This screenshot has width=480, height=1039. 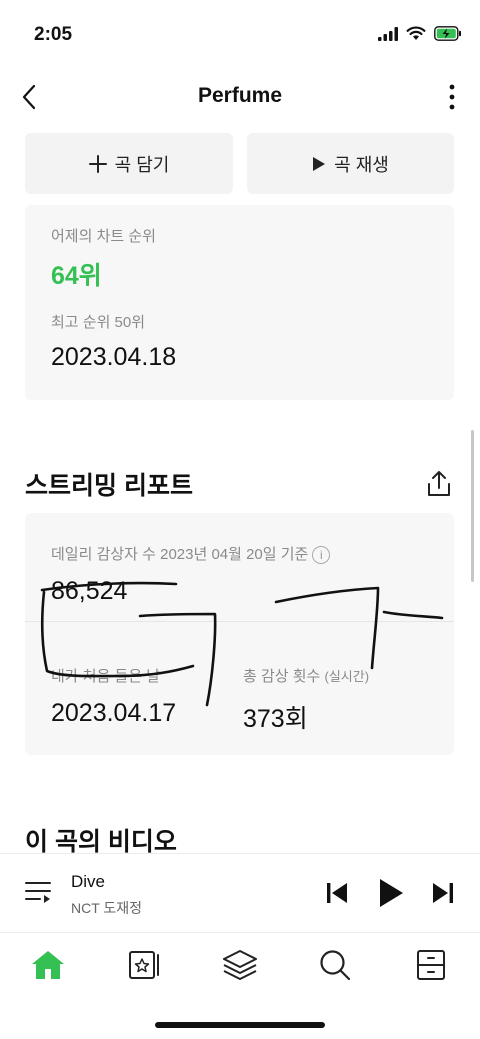 What do you see at coordinates (107, 908) in the screenshot?
I see `now-playing-artist: NCT 도재정` at bounding box center [107, 908].